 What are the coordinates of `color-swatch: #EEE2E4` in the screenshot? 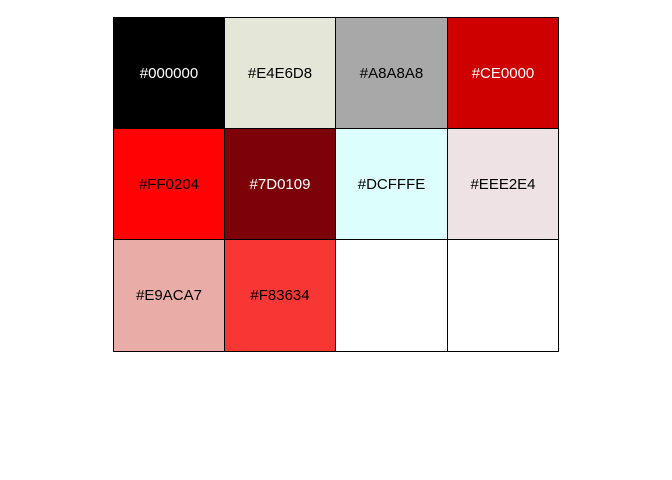 It's located at (503, 184).